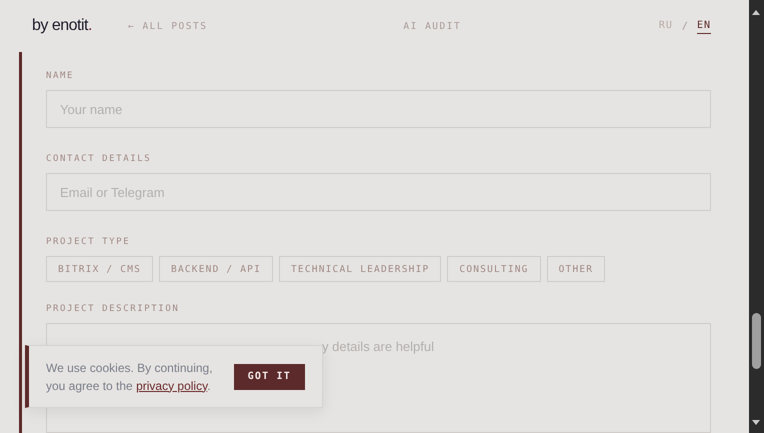  Describe the element at coordinates (269, 377) in the screenshot. I see `got-it-button: GOT IT` at that location.